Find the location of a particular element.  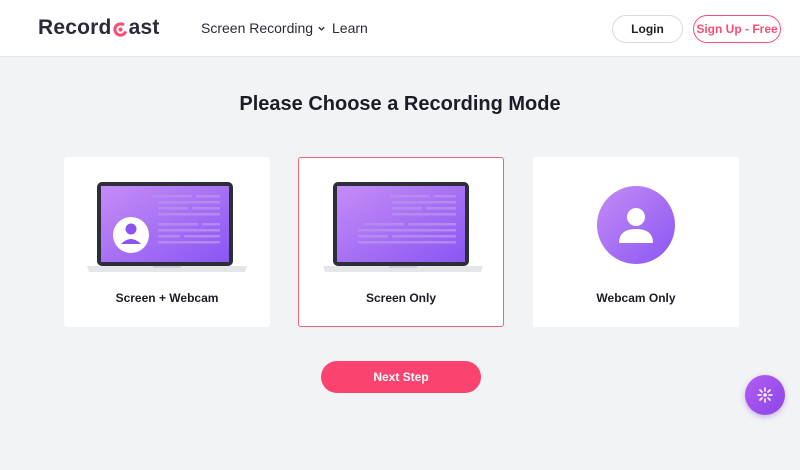

nav-screen-recording: Screen Recording is located at coordinates (263, 28).